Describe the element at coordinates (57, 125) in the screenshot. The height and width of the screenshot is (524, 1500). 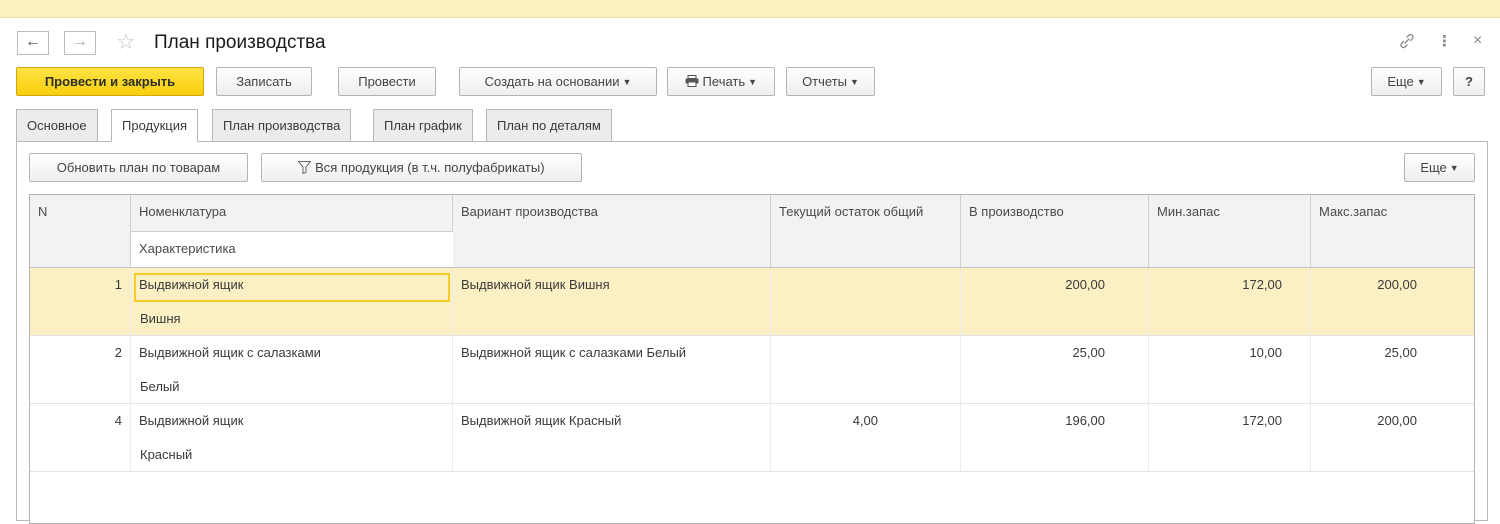
I see `tab-main: Основное` at that location.